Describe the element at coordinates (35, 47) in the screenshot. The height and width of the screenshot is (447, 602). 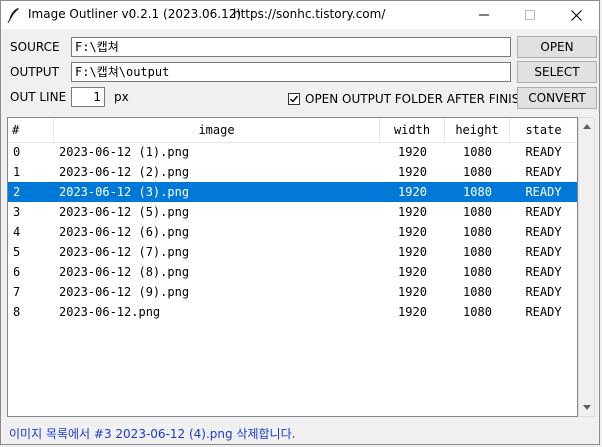
I see `source-label: SOURCE` at that location.